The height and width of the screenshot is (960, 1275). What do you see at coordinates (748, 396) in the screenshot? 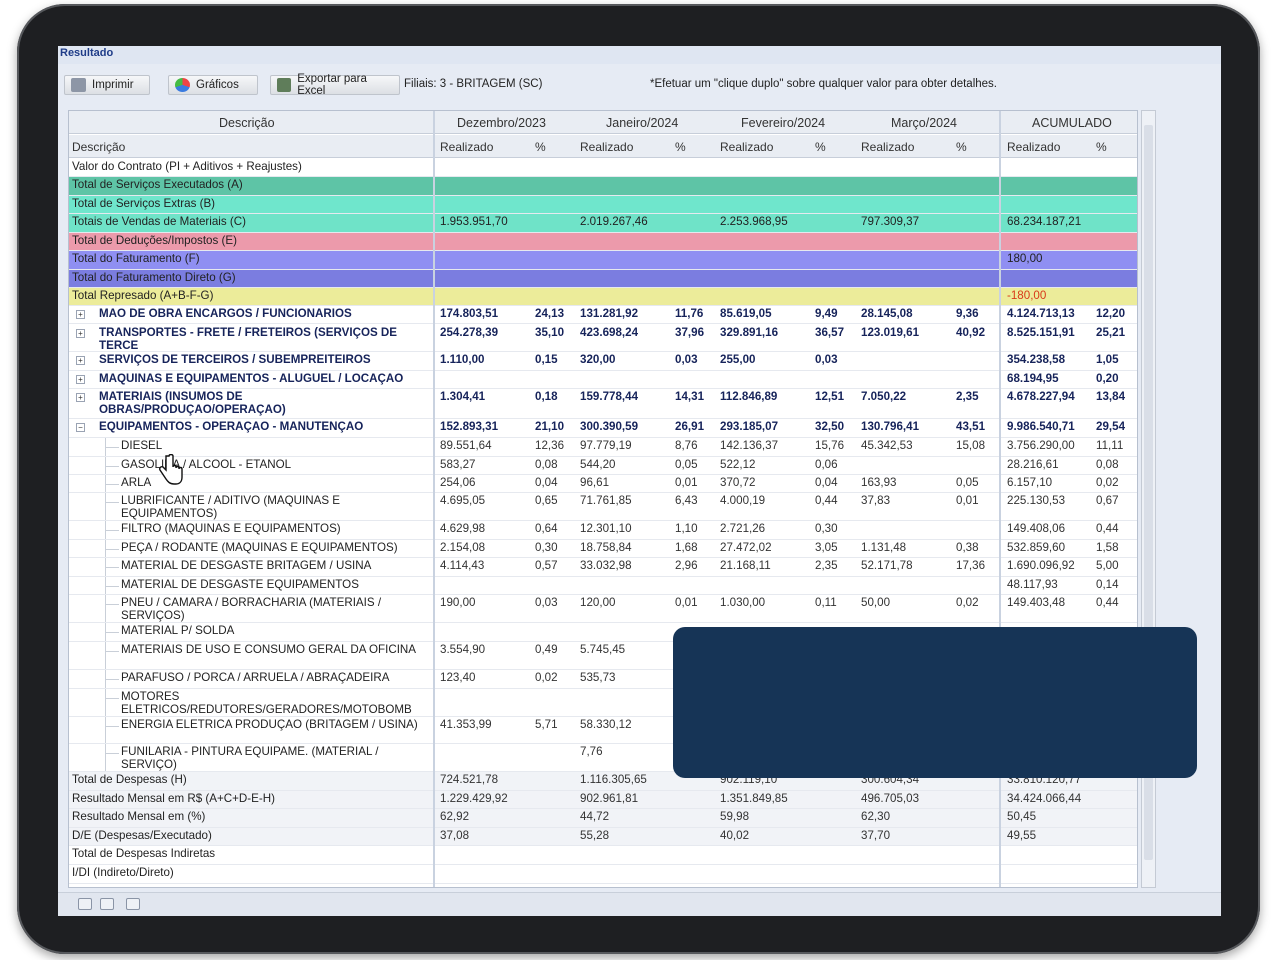
I see `realized-value: 112.846,89` at bounding box center [748, 396].